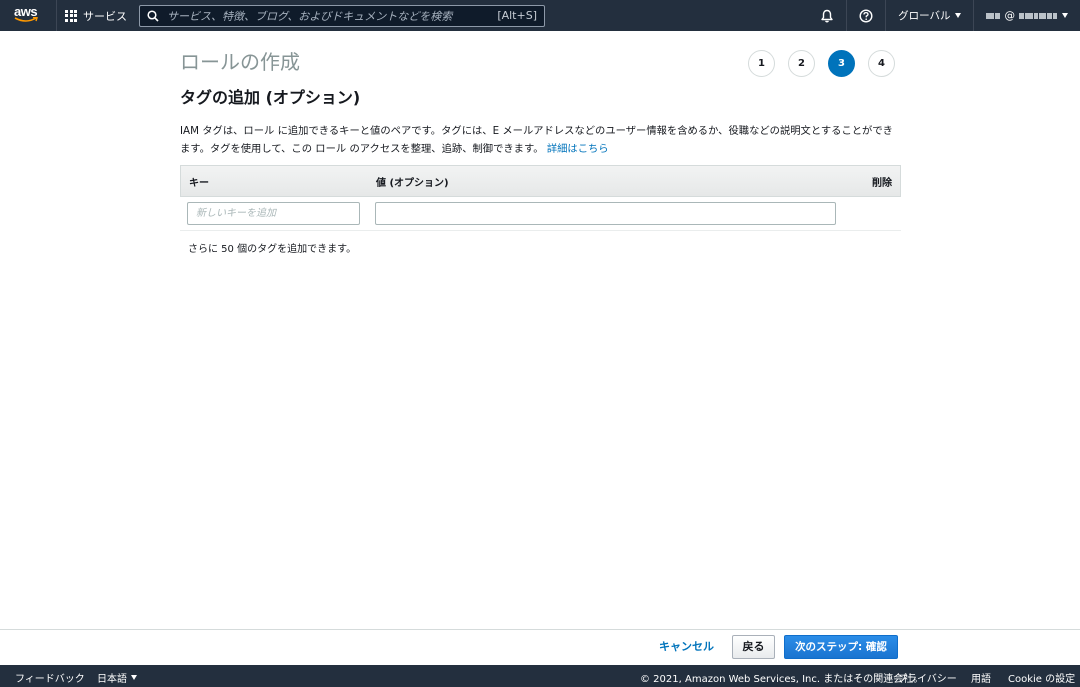  Describe the element at coordinates (841, 63) in the screenshot. I see `step-3-current: 3` at that location.